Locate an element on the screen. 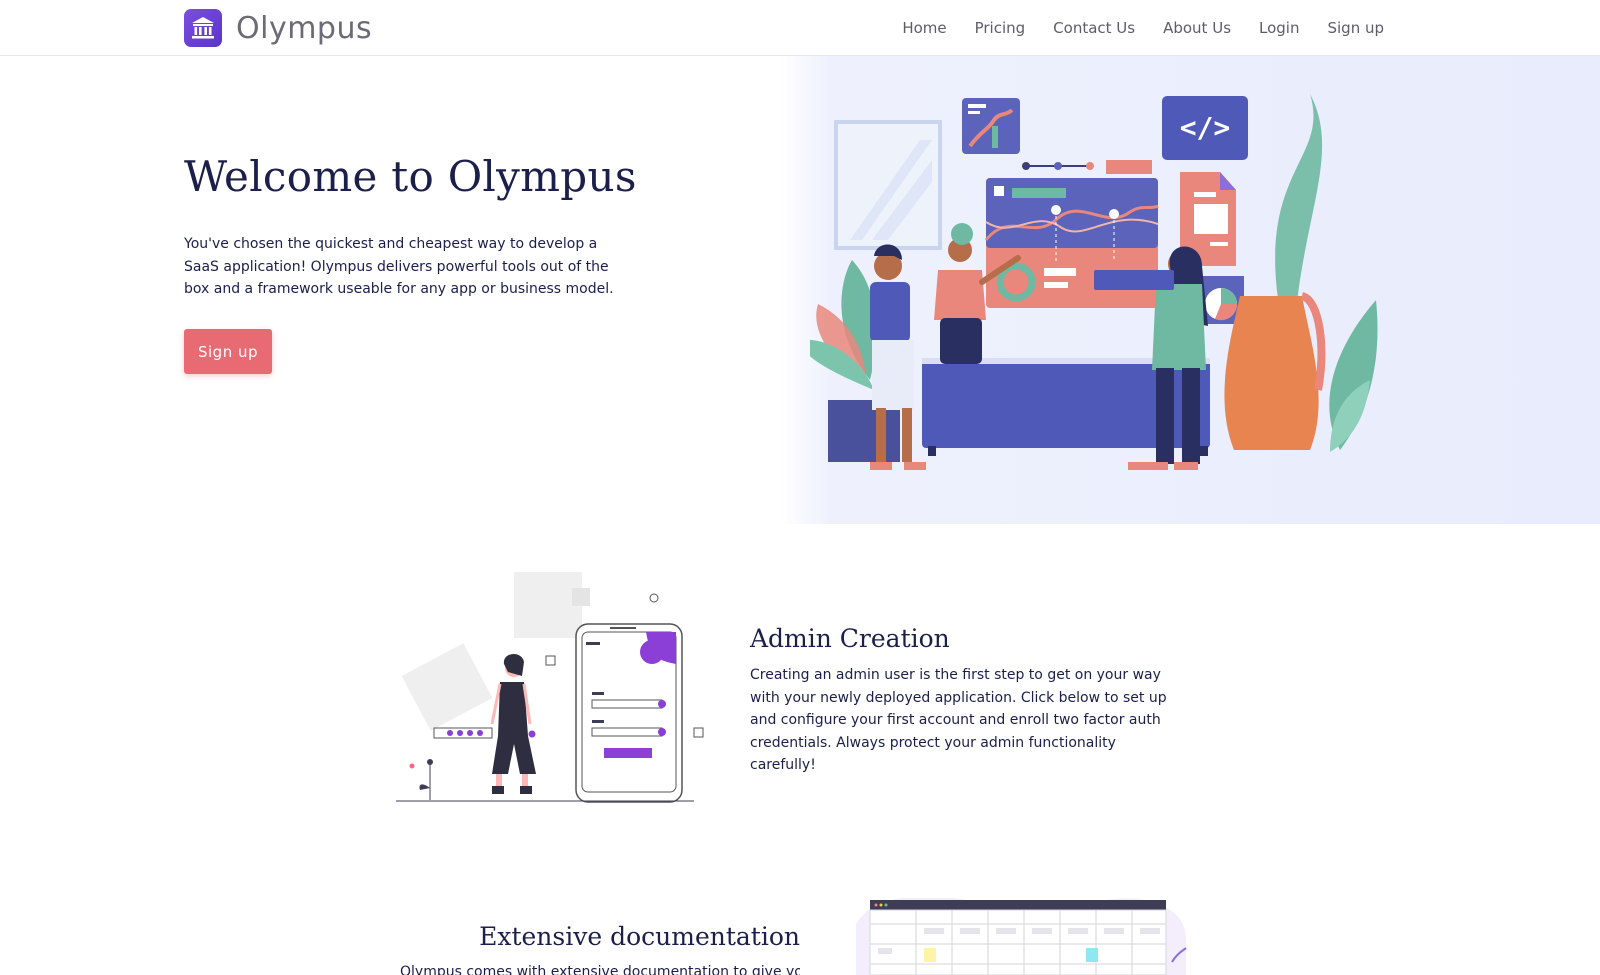 This screenshot has height=975, width=1600. brand-name: Olympus is located at coordinates (304, 28).